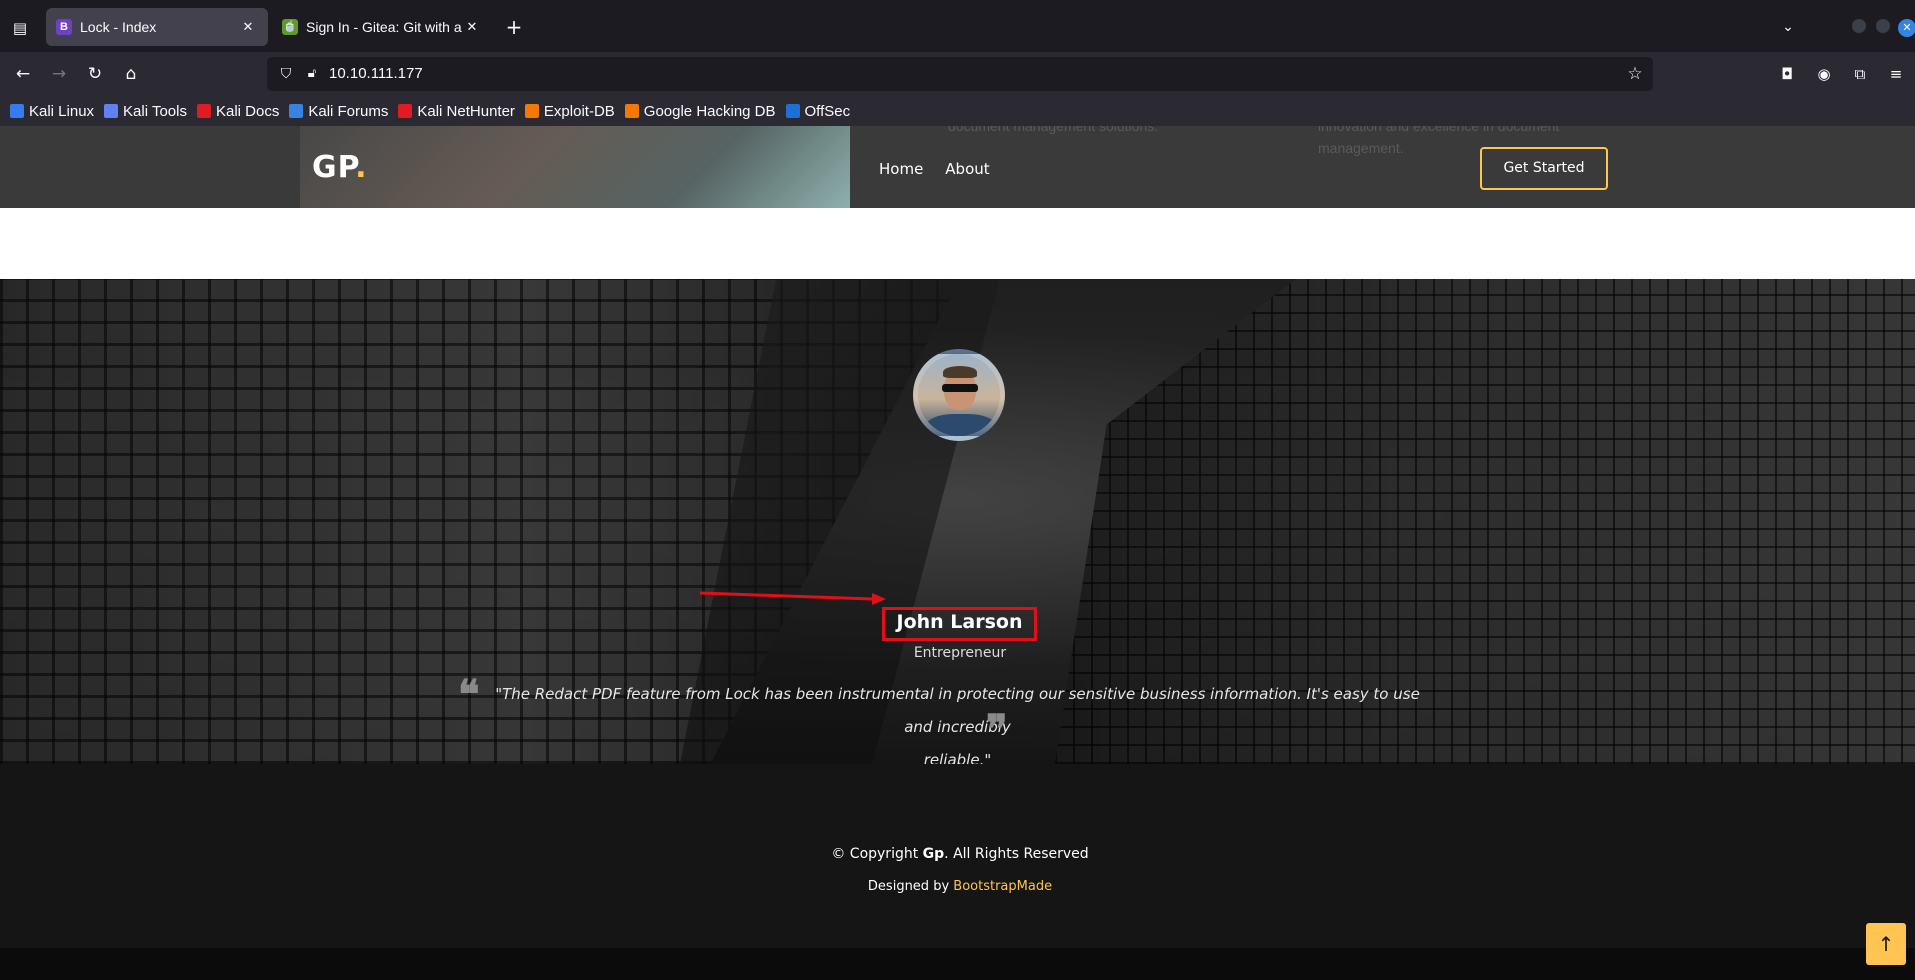 The width and height of the screenshot is (1915, 980). I want to click on get-started-button: Get Started, so click(1544, 168).